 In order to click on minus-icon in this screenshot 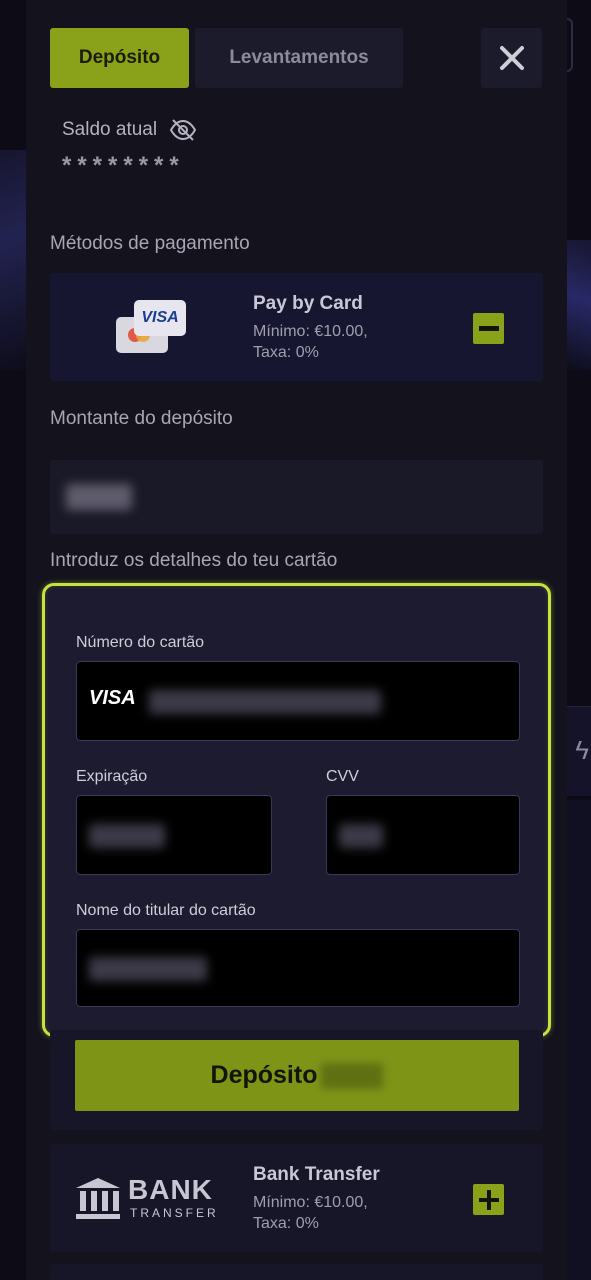, I will do `click(488, 328)`.